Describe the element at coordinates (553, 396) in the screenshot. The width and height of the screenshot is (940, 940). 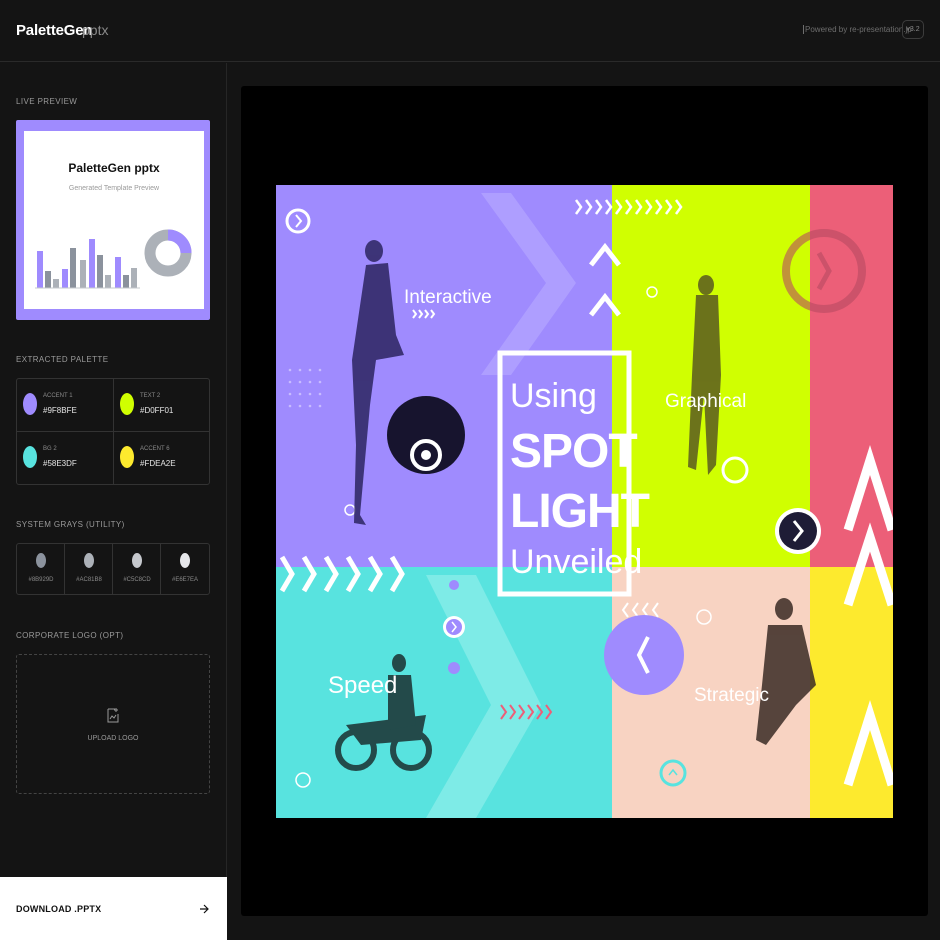
I see `title-line-1: Using` at that location.